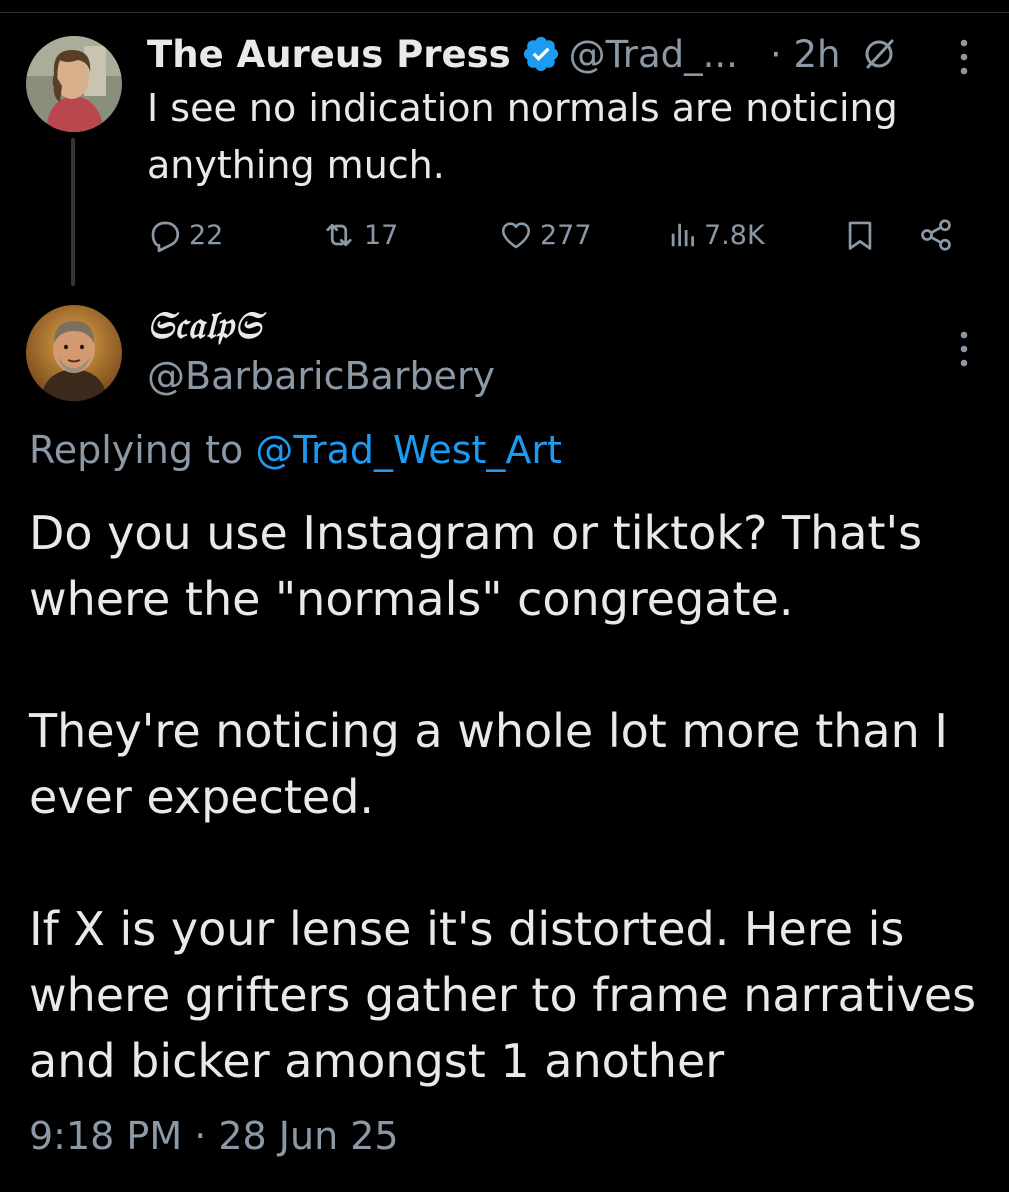  I want to click on replying-to-line: Replying to @Trad_West_Art, so click(295, 450).